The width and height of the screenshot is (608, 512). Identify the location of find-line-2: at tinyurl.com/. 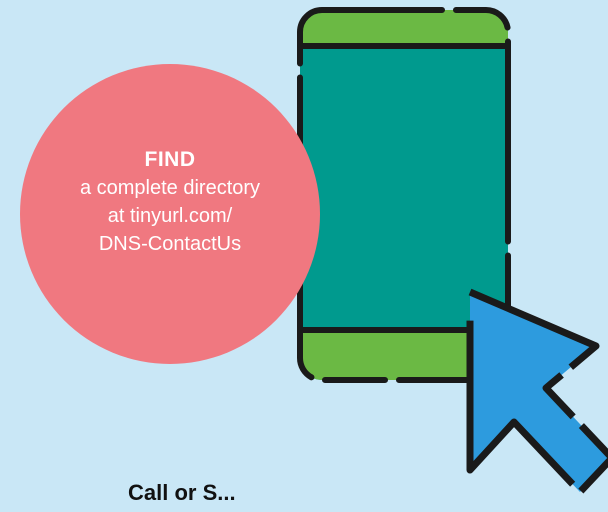
(170, 216).